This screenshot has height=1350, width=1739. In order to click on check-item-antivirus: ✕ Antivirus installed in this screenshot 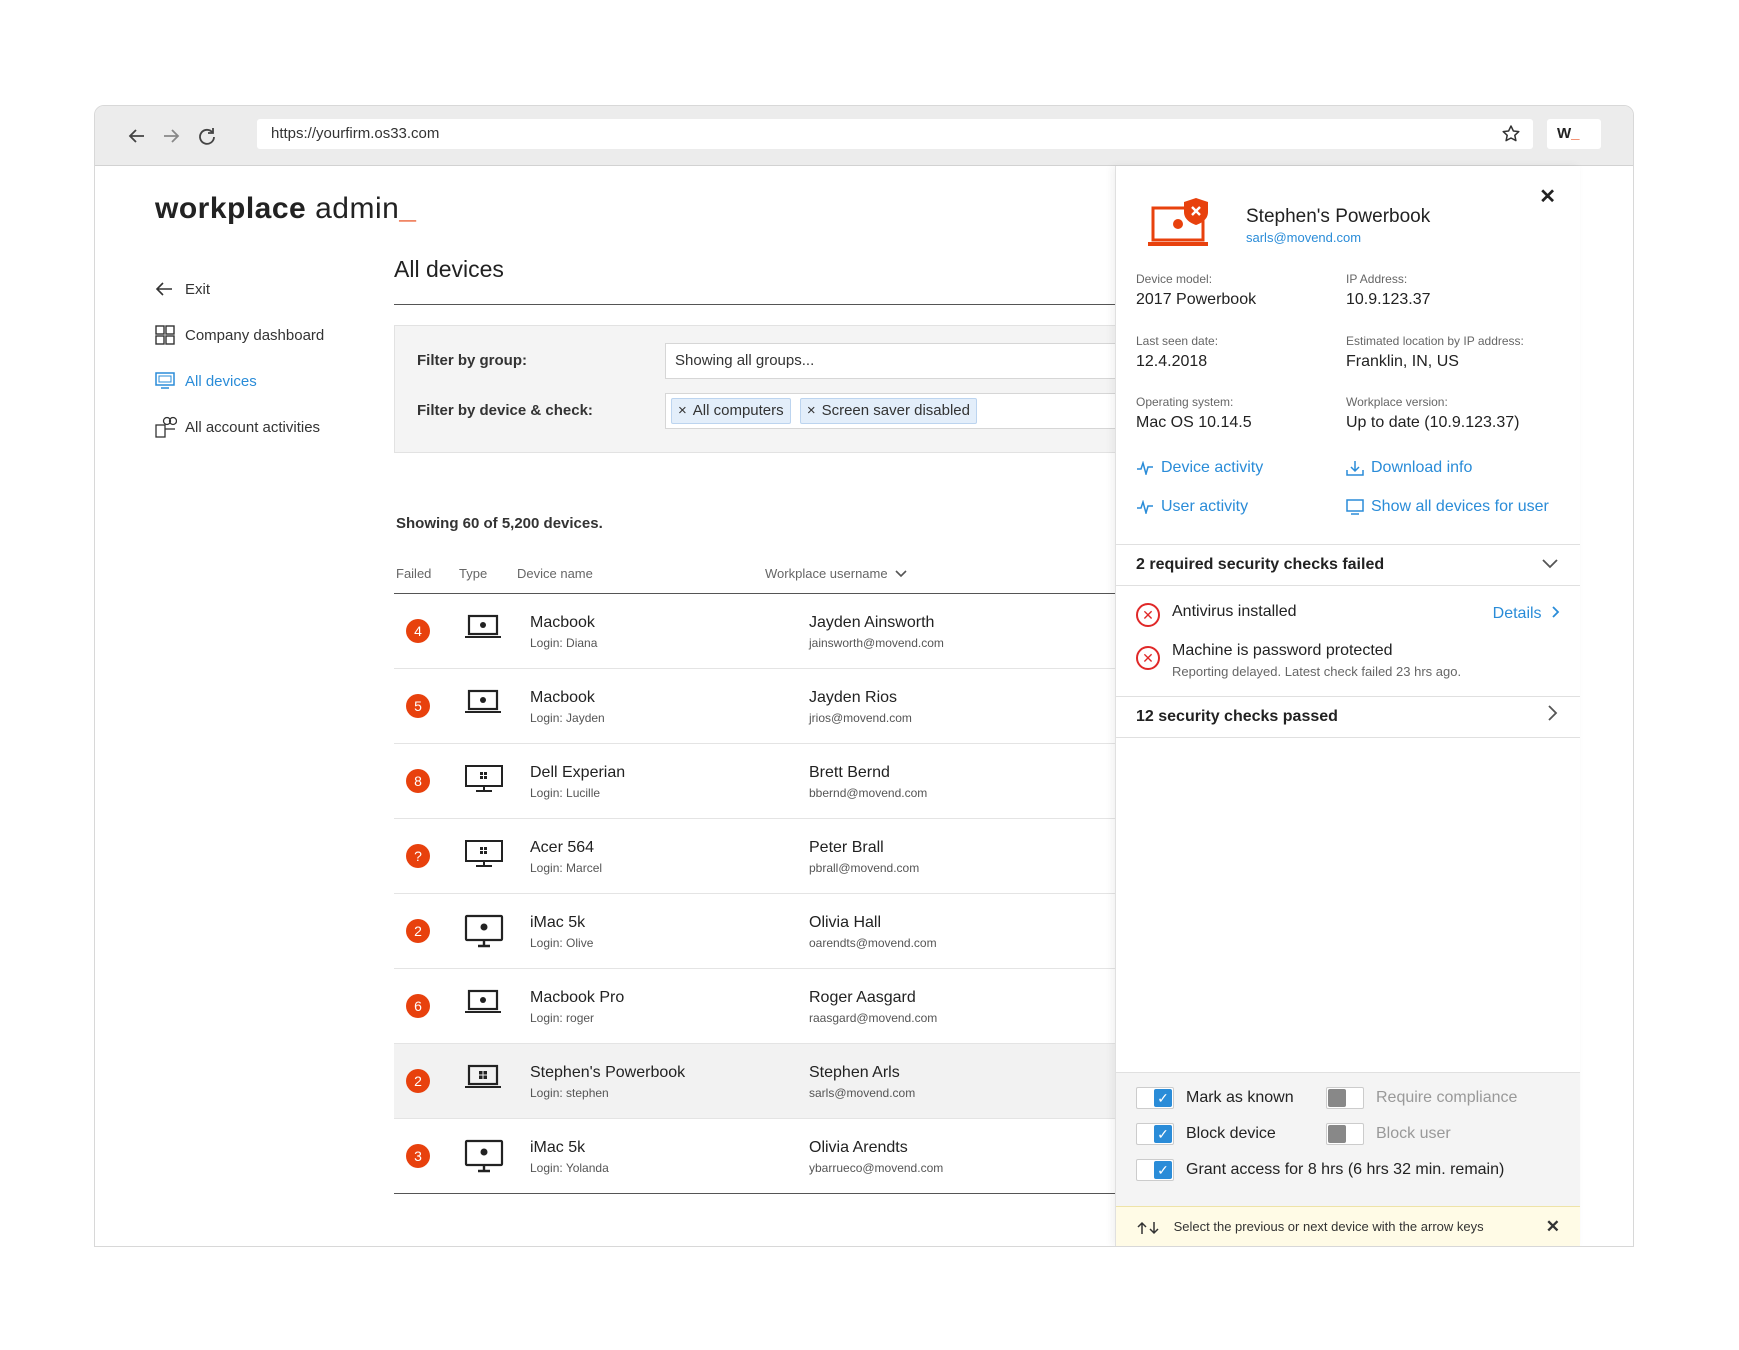, I will do `click(1216, 615)`.